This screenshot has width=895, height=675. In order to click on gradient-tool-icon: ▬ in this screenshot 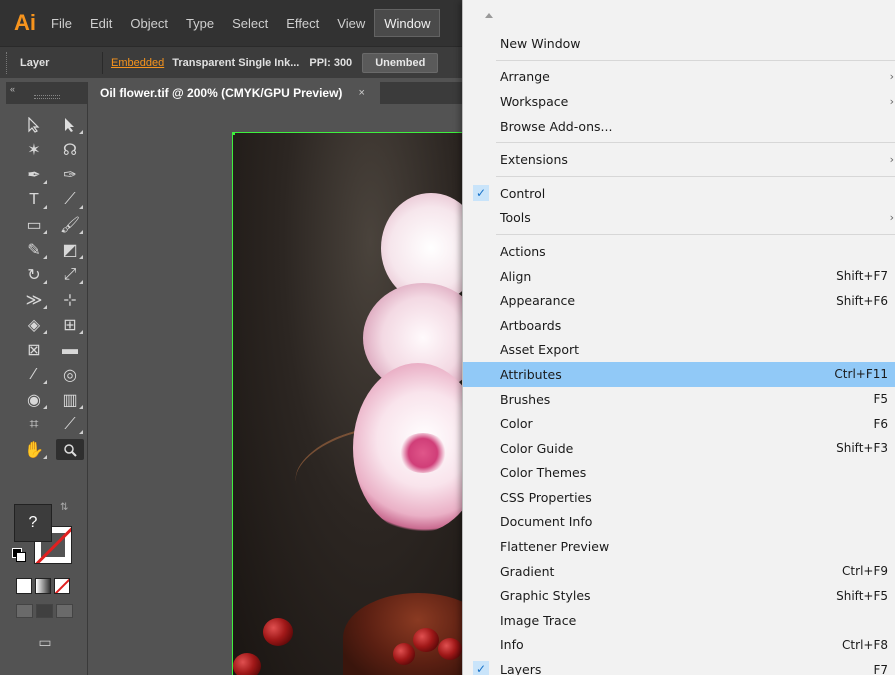, I will do `click(70, 349)`.